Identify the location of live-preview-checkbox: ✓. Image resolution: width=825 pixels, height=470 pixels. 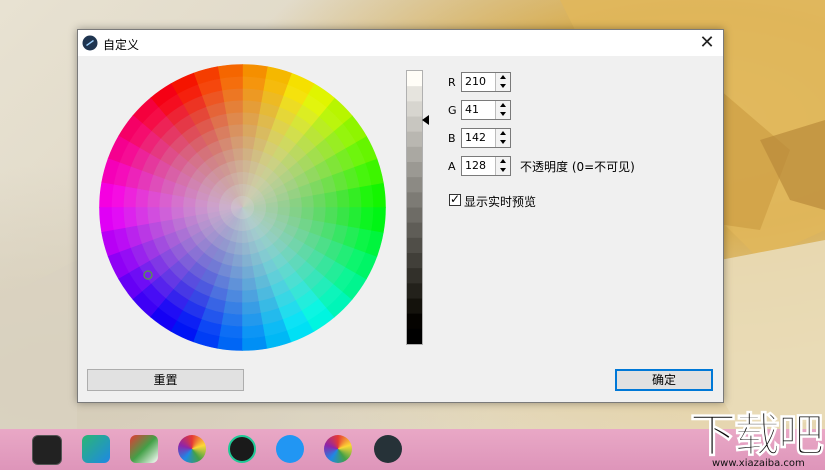
(455, 199).